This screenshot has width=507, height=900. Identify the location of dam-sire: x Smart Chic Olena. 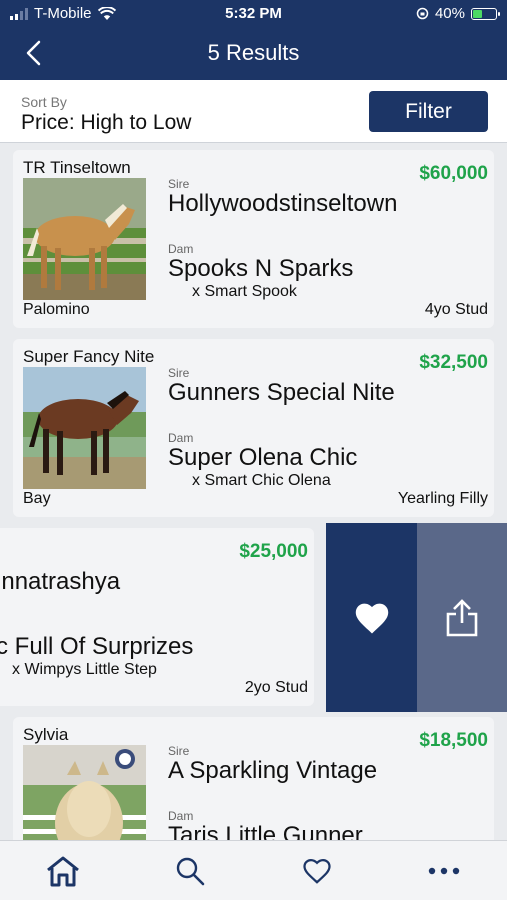
(261, 480).